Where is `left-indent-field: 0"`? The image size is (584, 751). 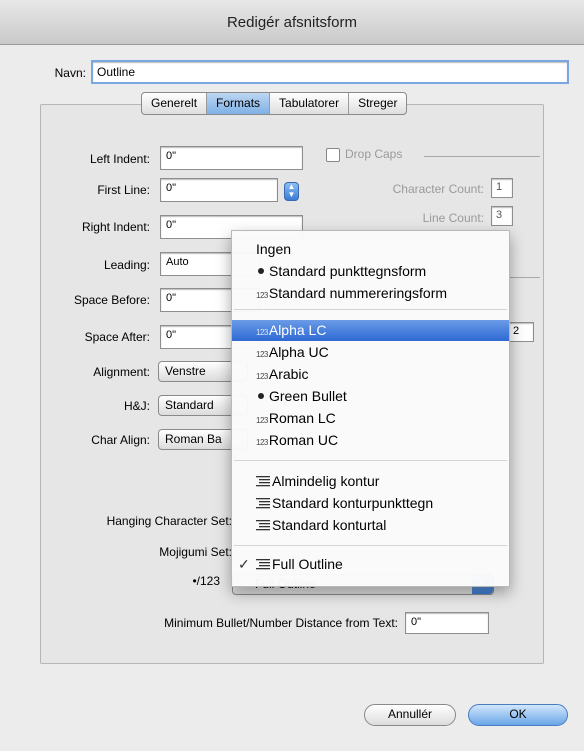
left-indent-field: 0" is located at coordinates (231, 158).